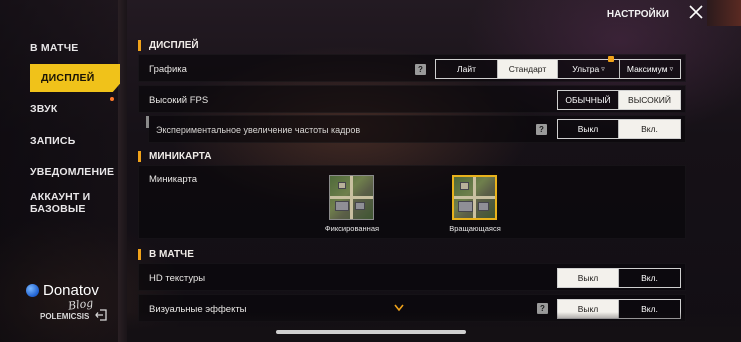 The image size is (741, 342). I want to click on graphics-option-max: Максимум ▿, so click(650, 69).